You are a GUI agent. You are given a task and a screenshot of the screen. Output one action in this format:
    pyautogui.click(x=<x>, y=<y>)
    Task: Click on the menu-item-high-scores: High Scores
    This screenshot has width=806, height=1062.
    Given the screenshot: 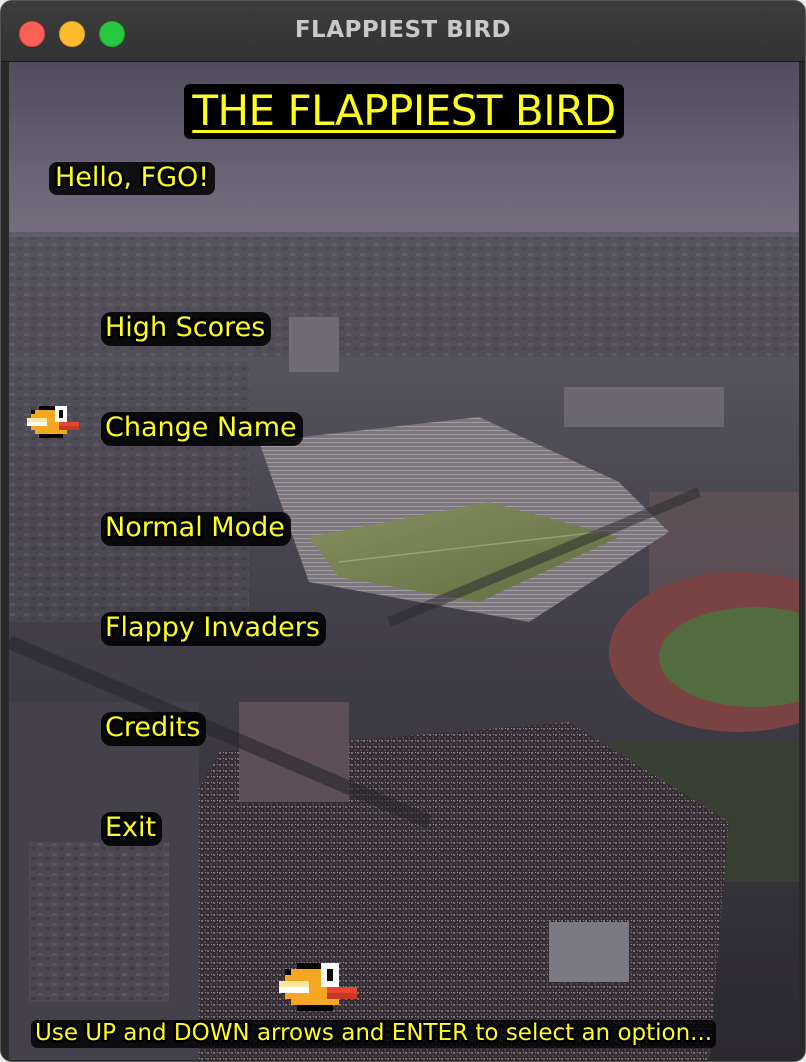 What is the action you would take?
    pyautogui.click(x=186, y=329)
    